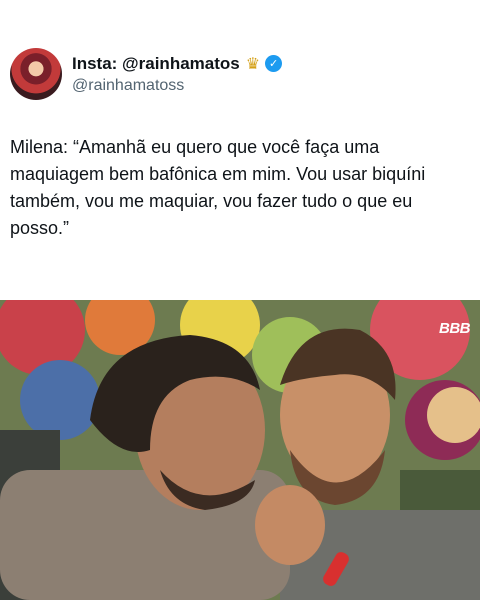  I want to click on user-handle: @rainhamatoss, so click(177, 86).